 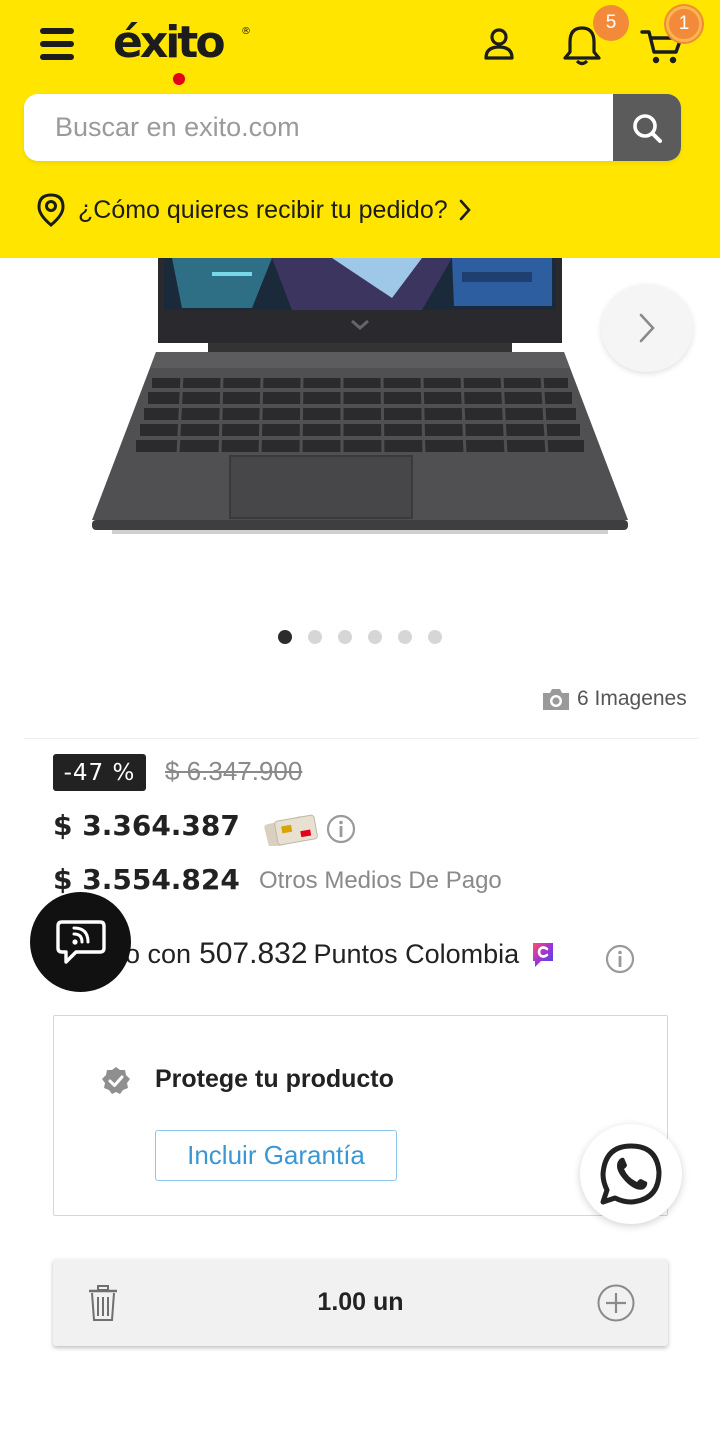 I want to click on points-value: 507.832, so click(x=253, y=953).